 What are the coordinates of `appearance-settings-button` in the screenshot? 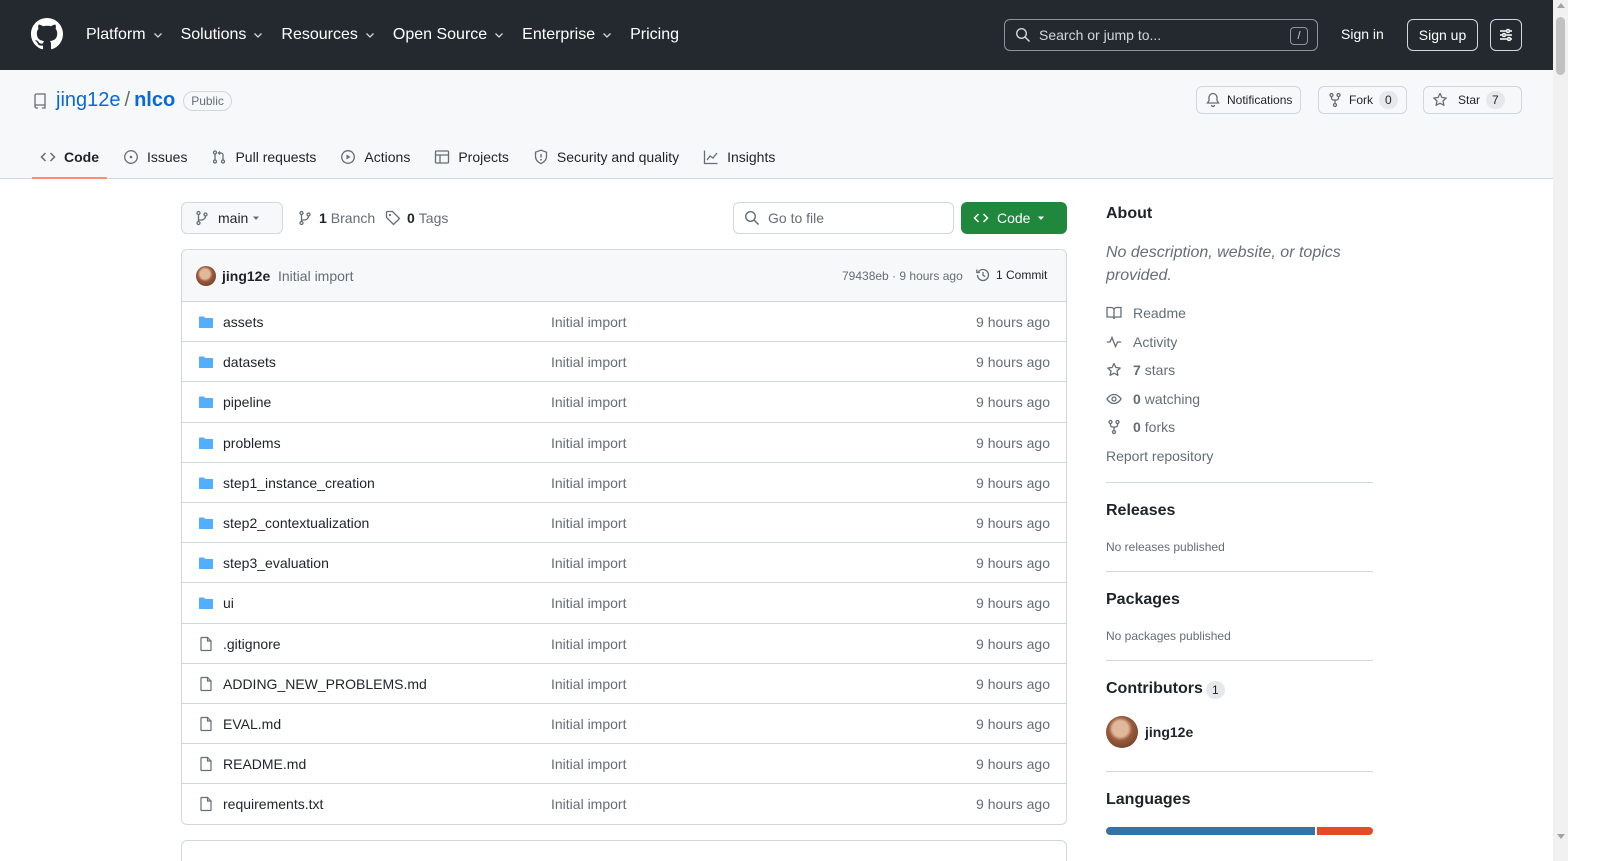 It's located at (1506, 35).